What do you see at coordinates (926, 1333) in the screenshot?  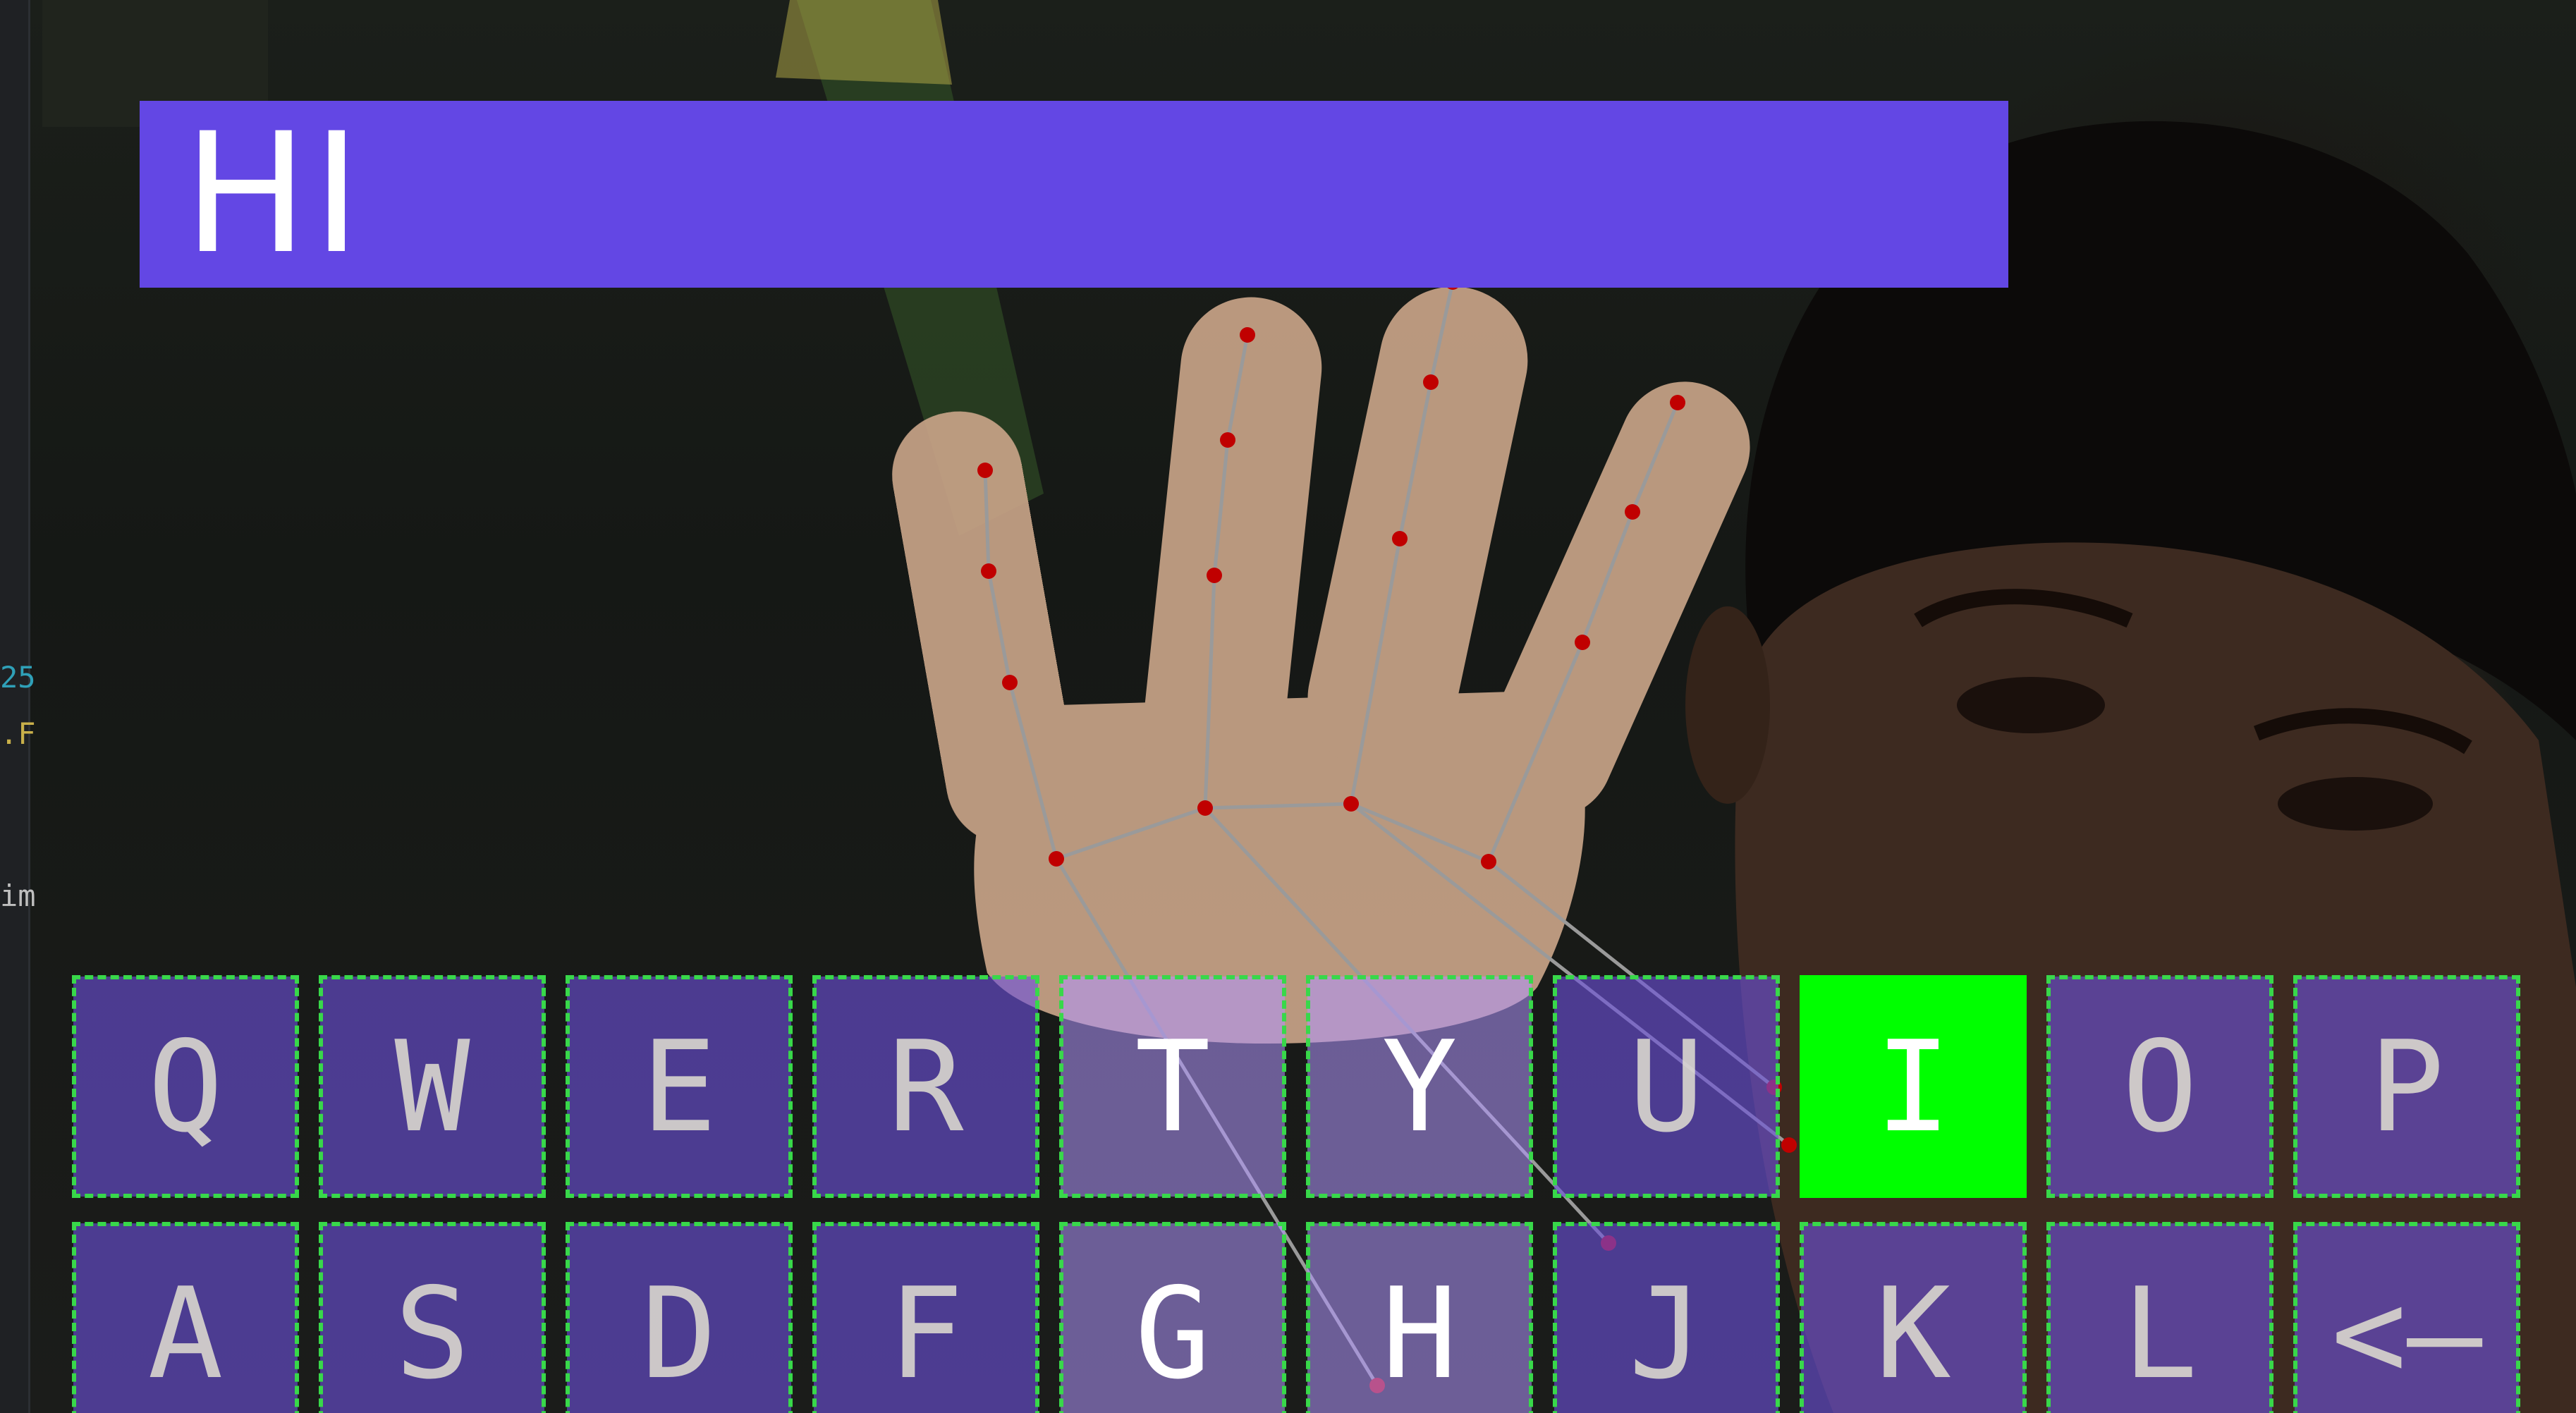 I see `key-label: F` at bounding box center [926, 1333].